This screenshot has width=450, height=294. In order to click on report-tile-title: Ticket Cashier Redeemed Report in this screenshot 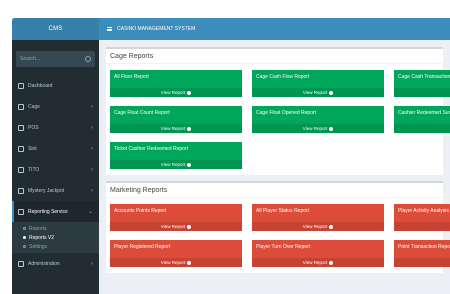, I will do `click(151, 149)`.